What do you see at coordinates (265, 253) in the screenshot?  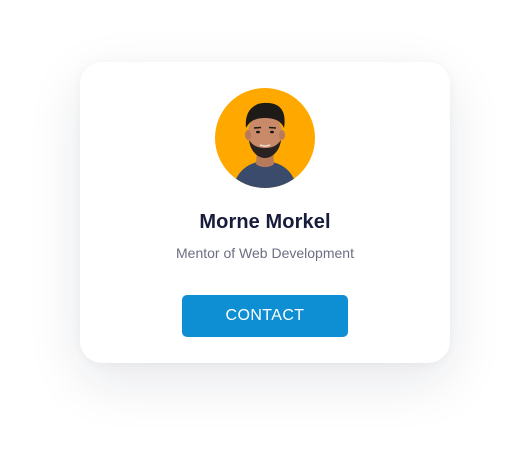 I see `profile-role: Mentor of Web Development` at bounding box center [265, 253].